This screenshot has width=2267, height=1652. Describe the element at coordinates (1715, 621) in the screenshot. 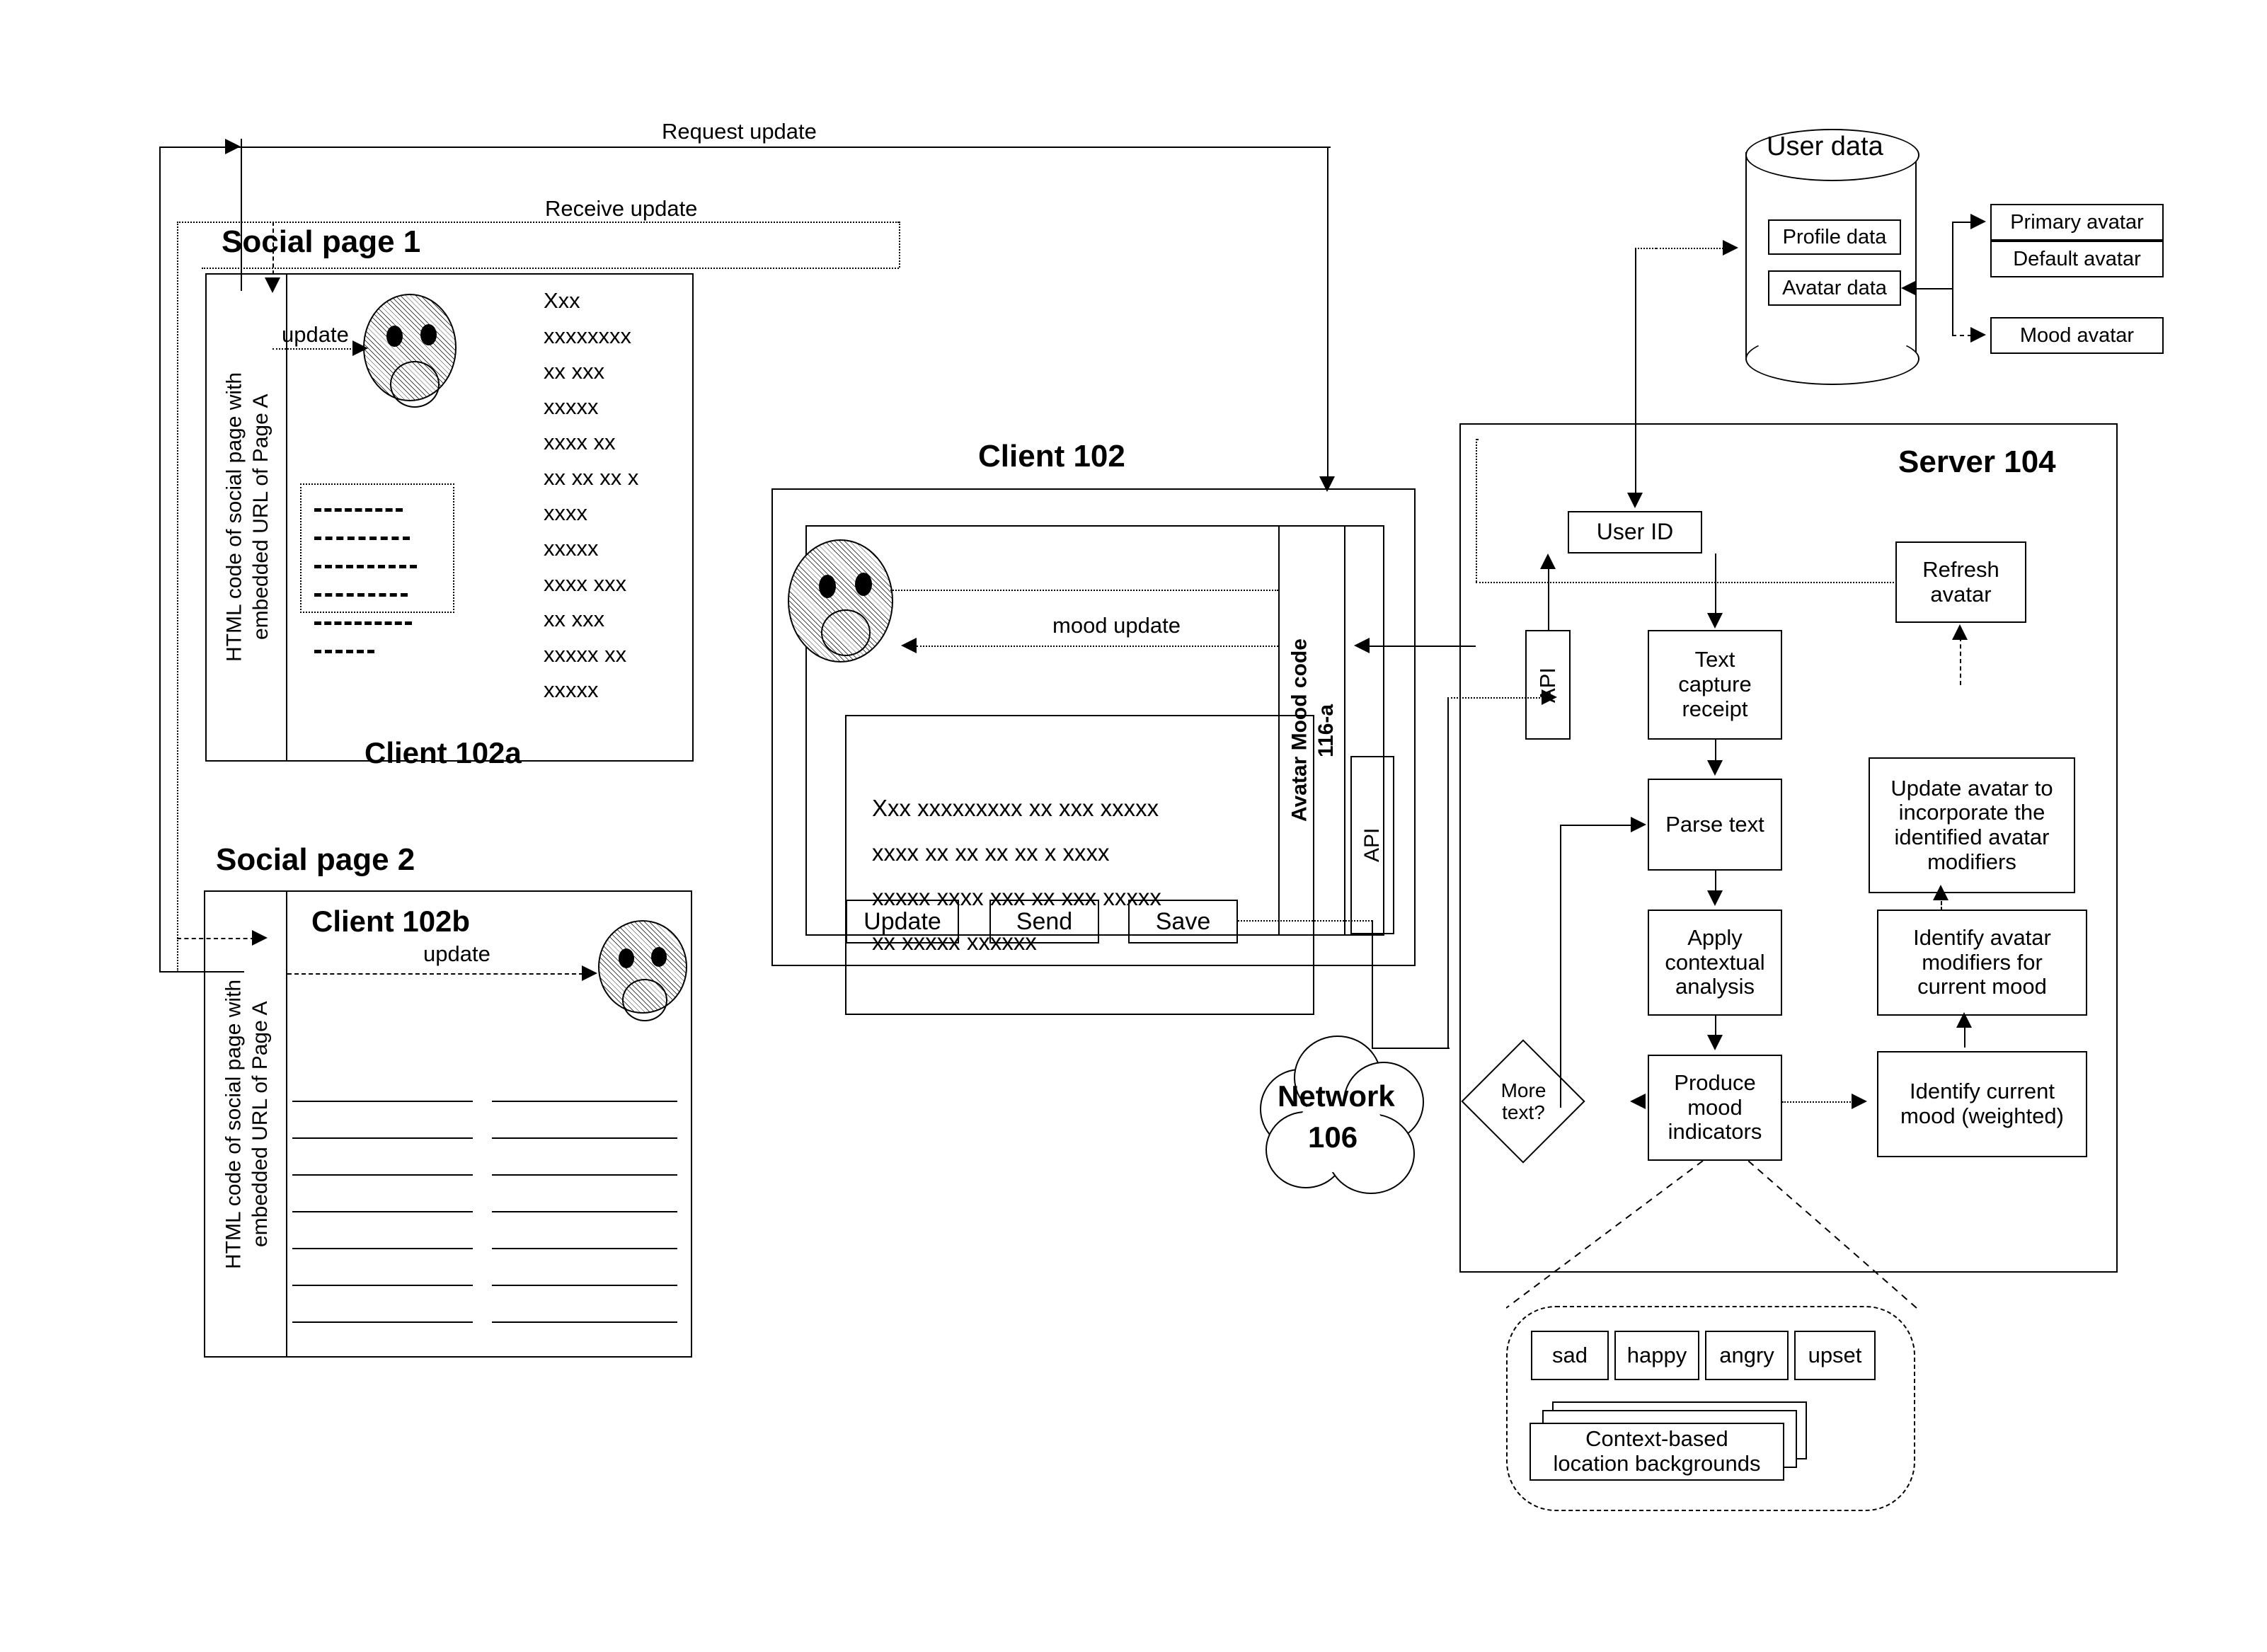

I see `userid-to-textcapture-arrowhead` at that location.